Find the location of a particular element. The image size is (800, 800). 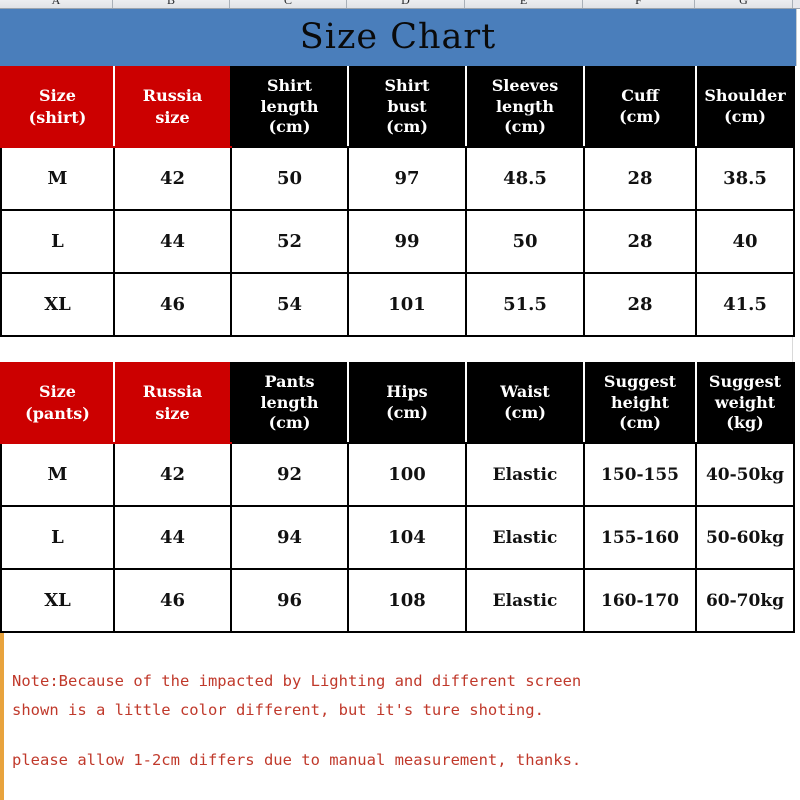

shirt-row: L 44 52 99 50 28 40 is located at coordinates (397, 241).